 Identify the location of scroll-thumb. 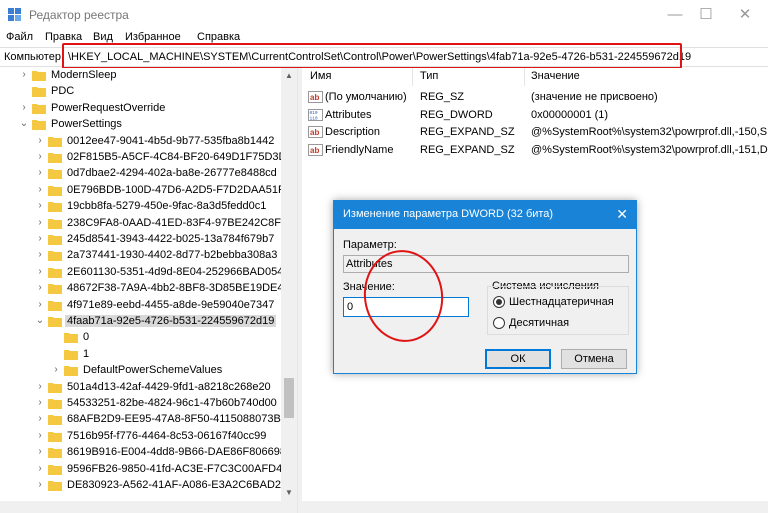
(289, 398).